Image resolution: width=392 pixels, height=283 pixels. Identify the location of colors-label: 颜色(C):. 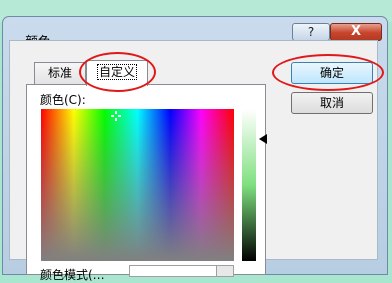
(63, 100).